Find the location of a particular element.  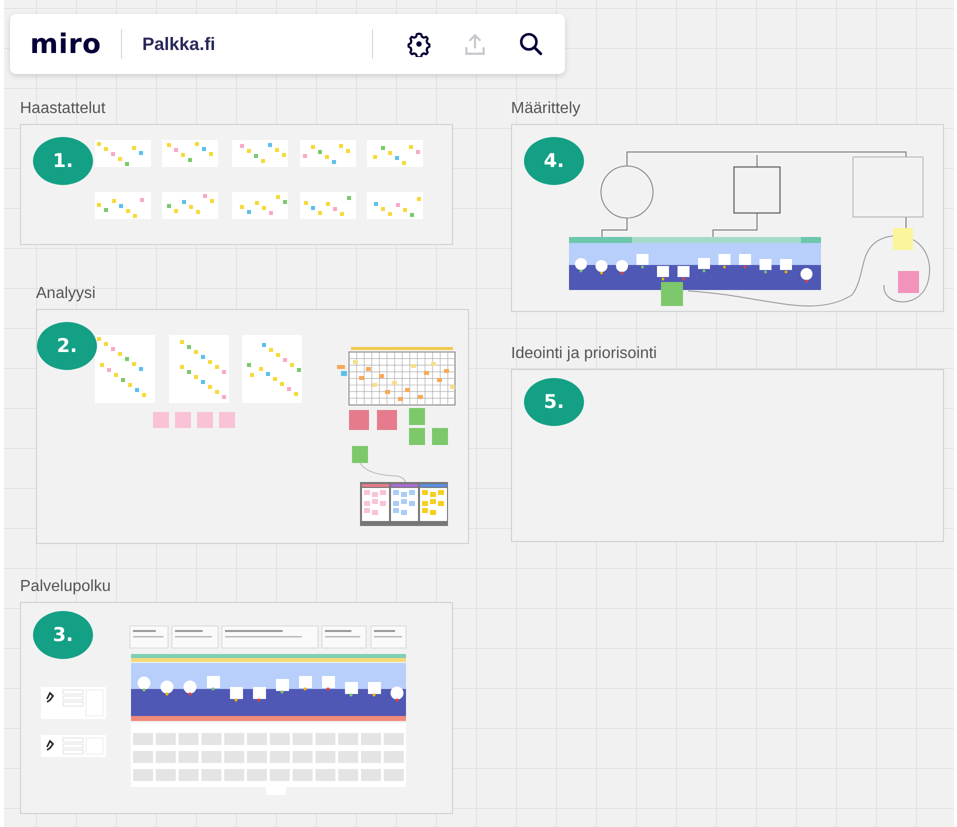

frame-title: Haastattelut is located at coordinates (236, 112).